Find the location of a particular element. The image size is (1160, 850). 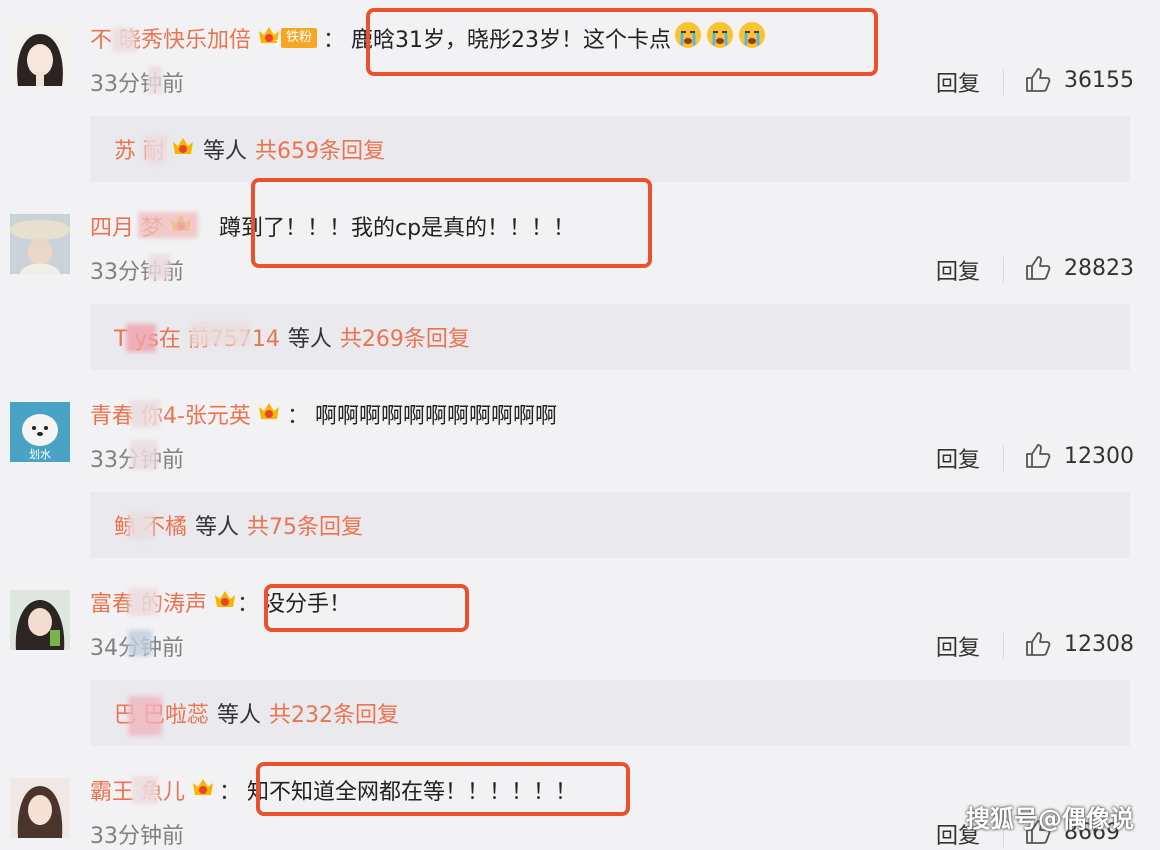

avatar-image: 划水 is located at coordinates (40, 432).